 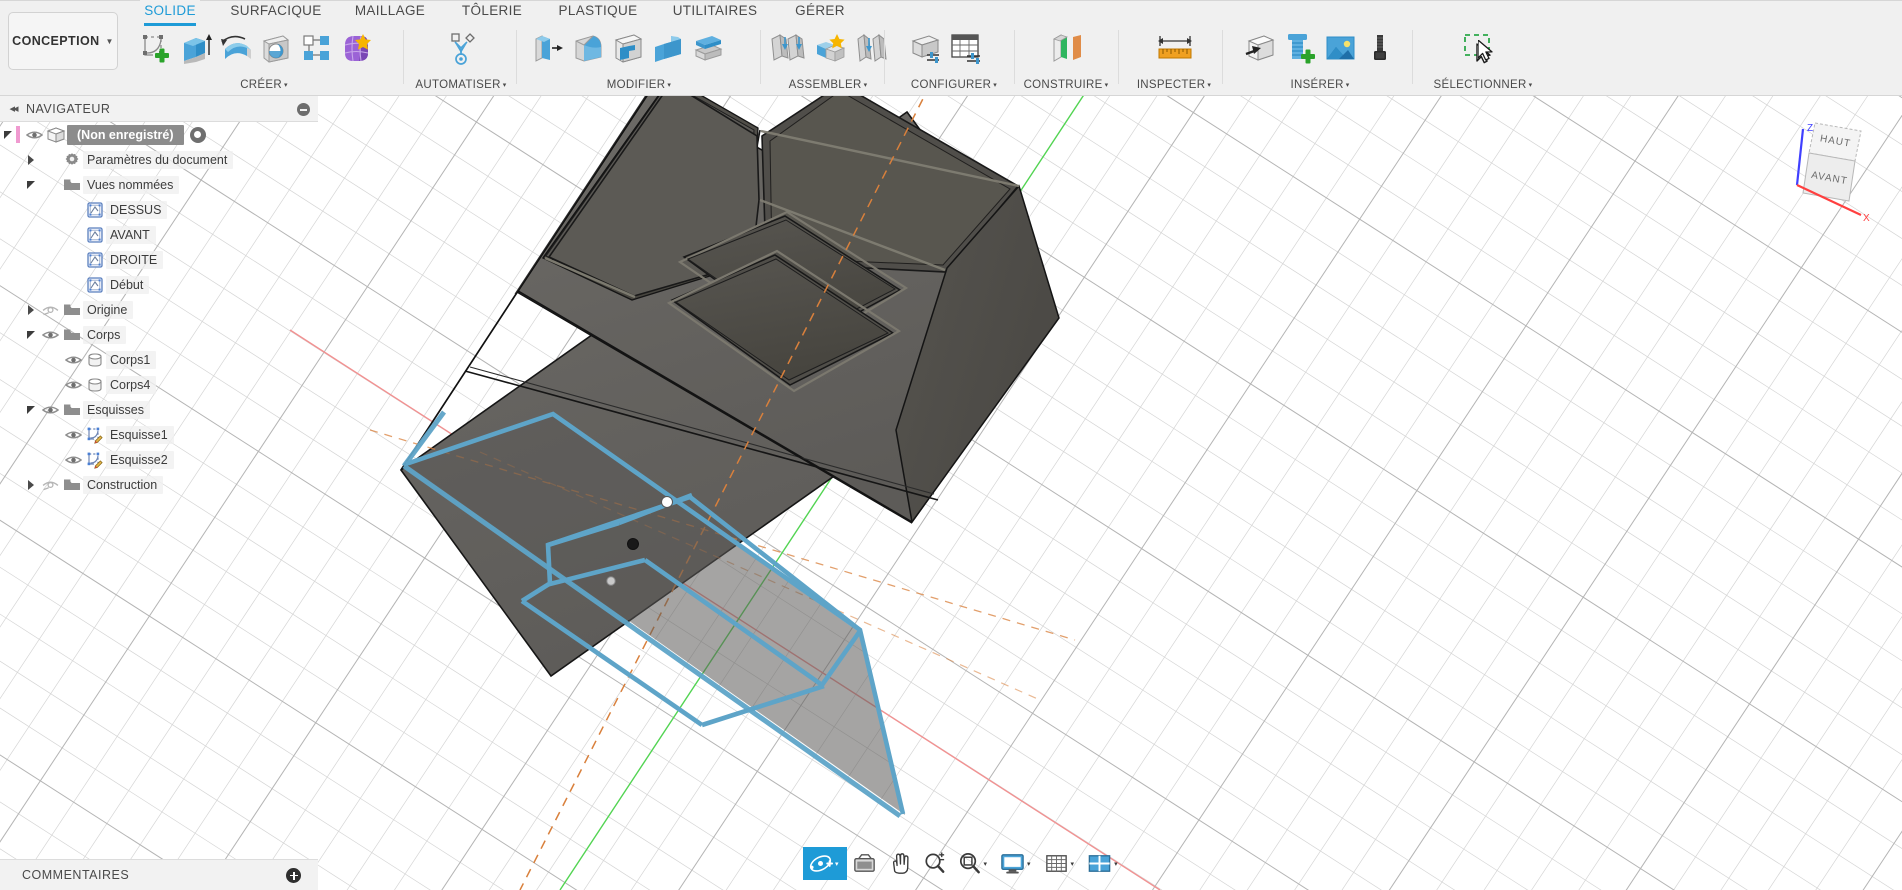 What do you see at coordinates (137, 209) in the screenshot?
I see `tree-item-label: DESSUS` at bounding box center [137, 209].